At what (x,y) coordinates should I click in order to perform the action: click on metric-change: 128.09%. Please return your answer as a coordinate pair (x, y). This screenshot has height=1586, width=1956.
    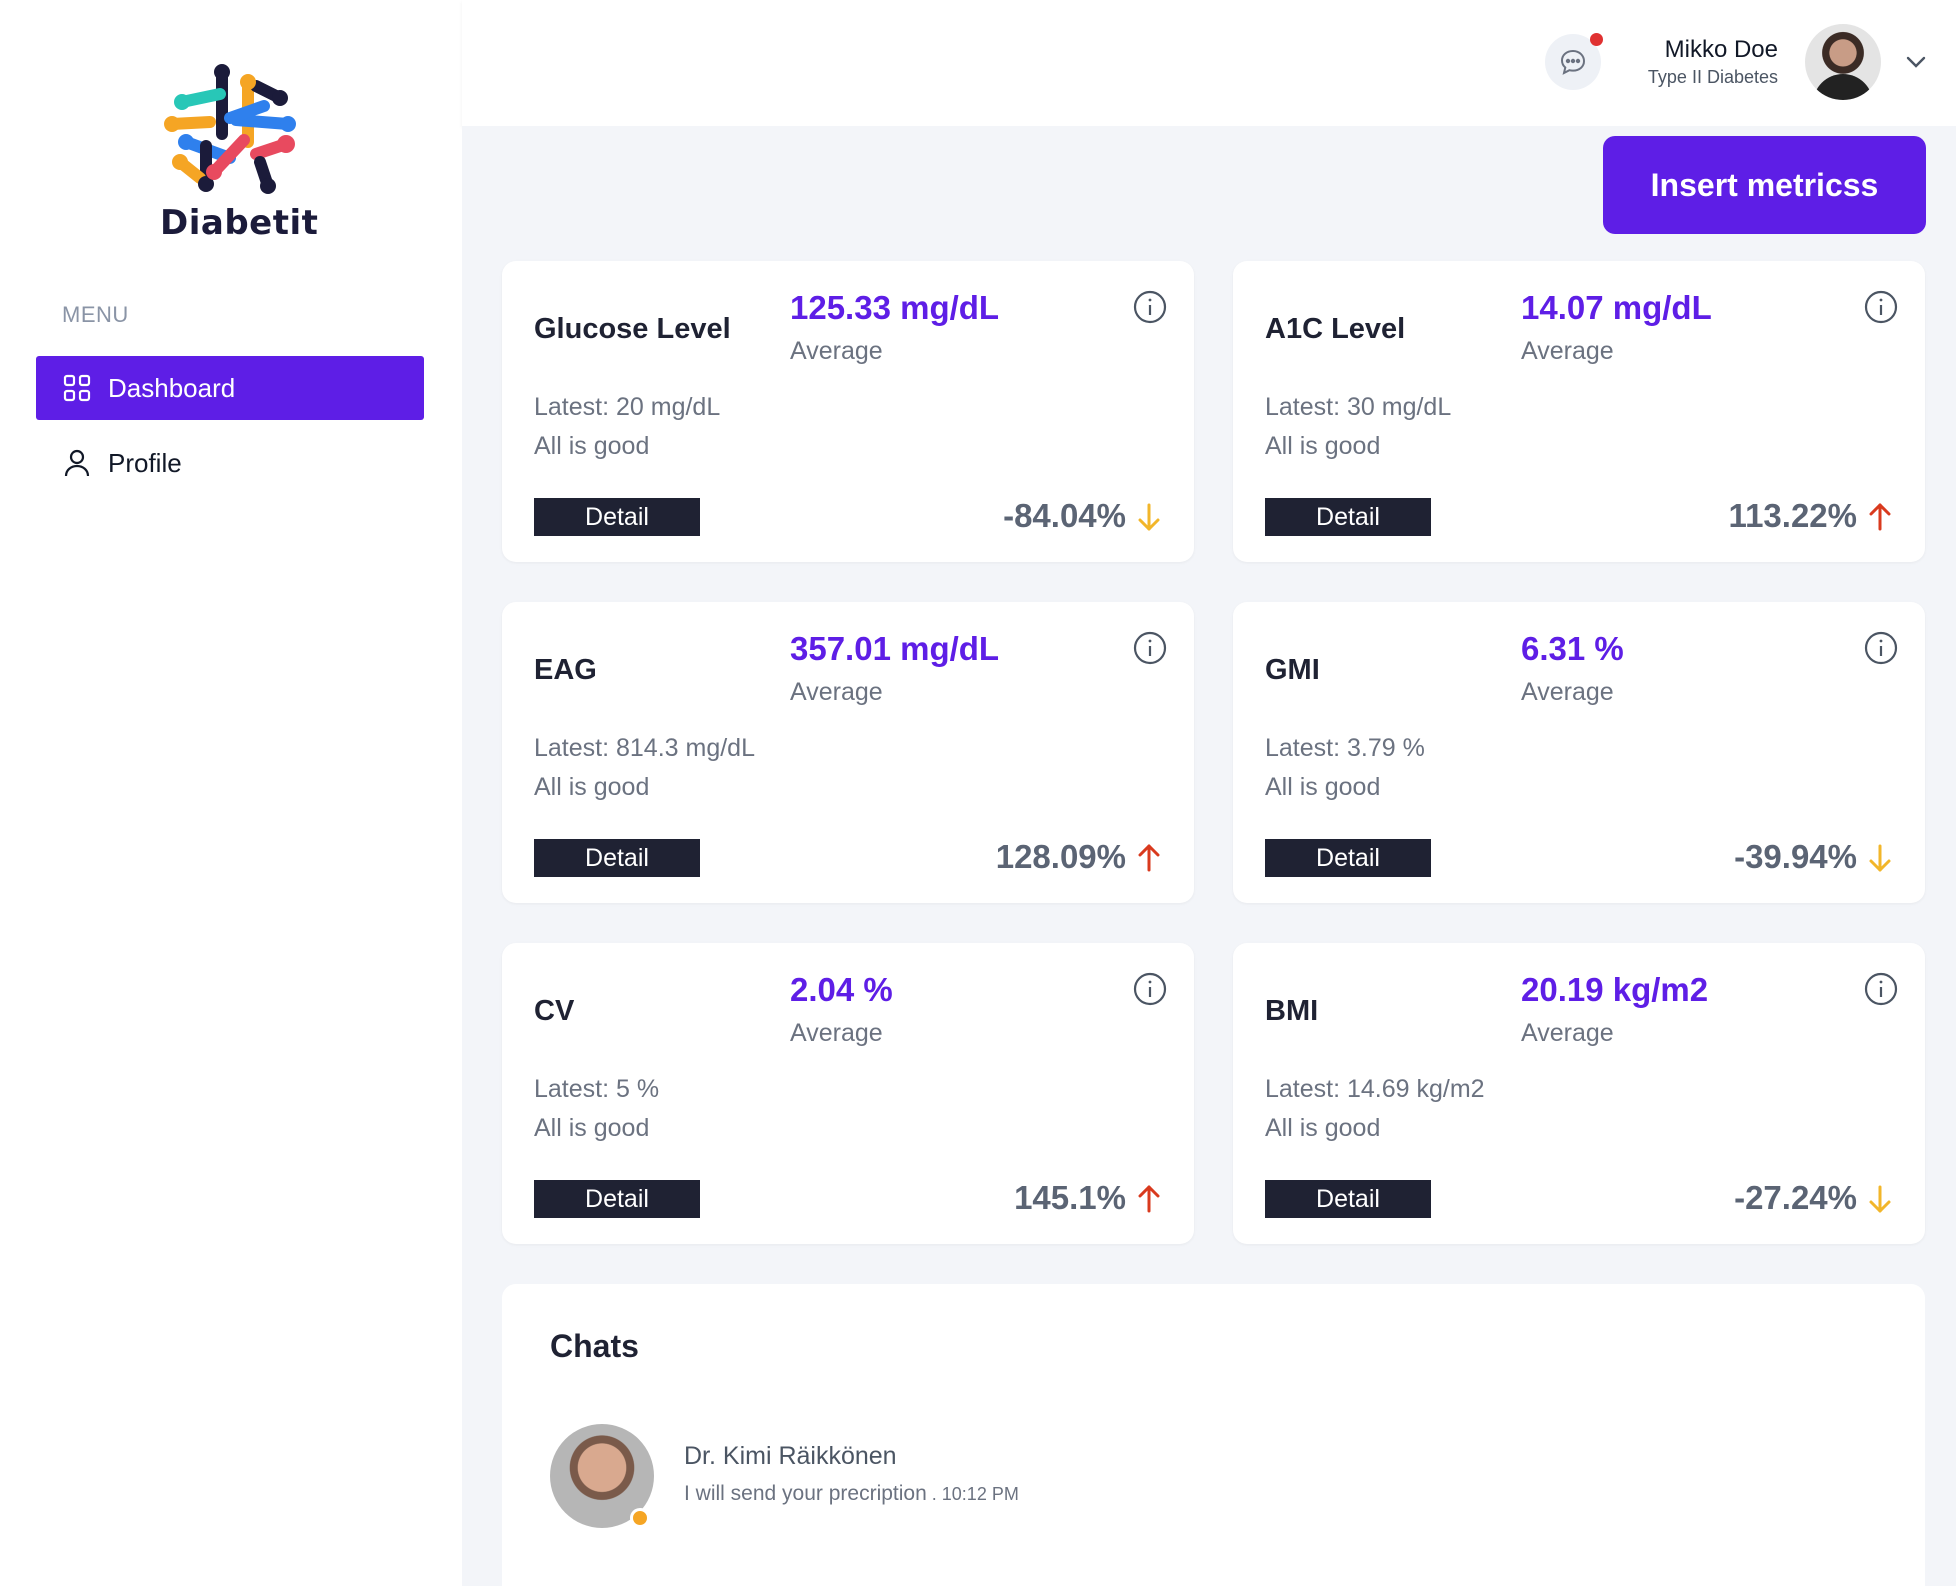
    Looking at the image, I should click on (1060, 856).